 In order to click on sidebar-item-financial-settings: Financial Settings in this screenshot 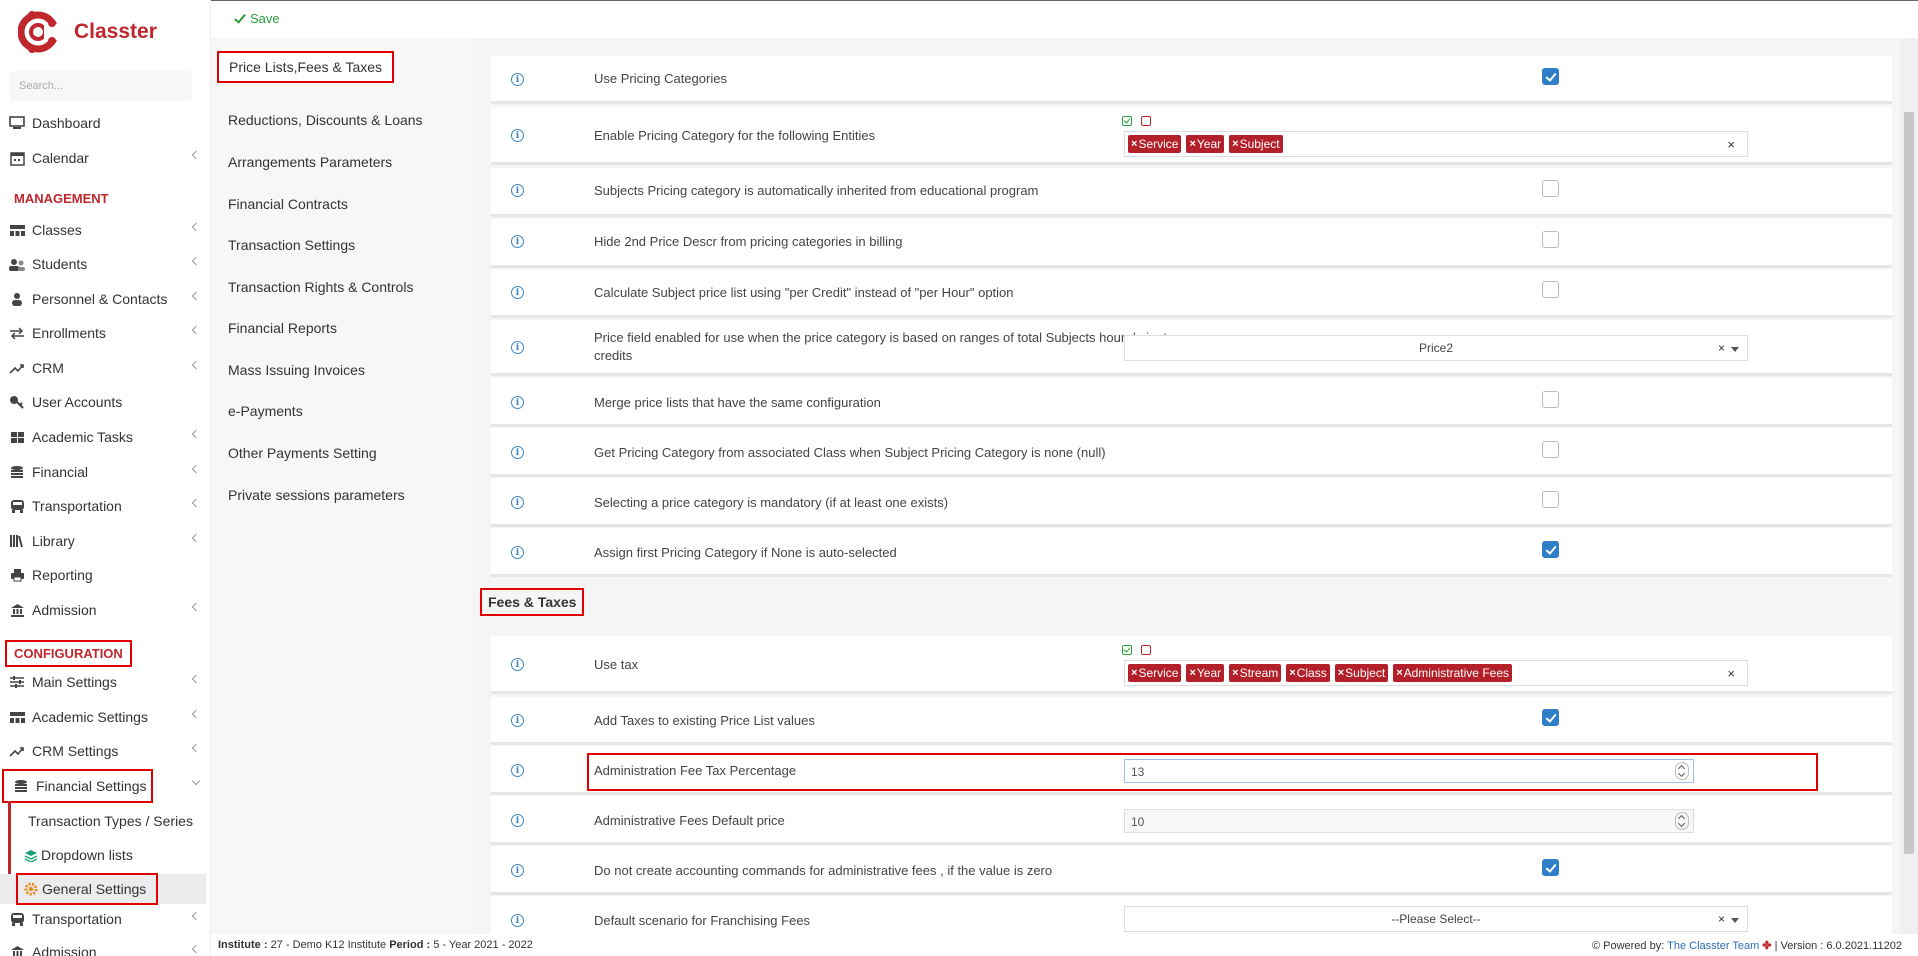, I will do `click(105, 786)`.